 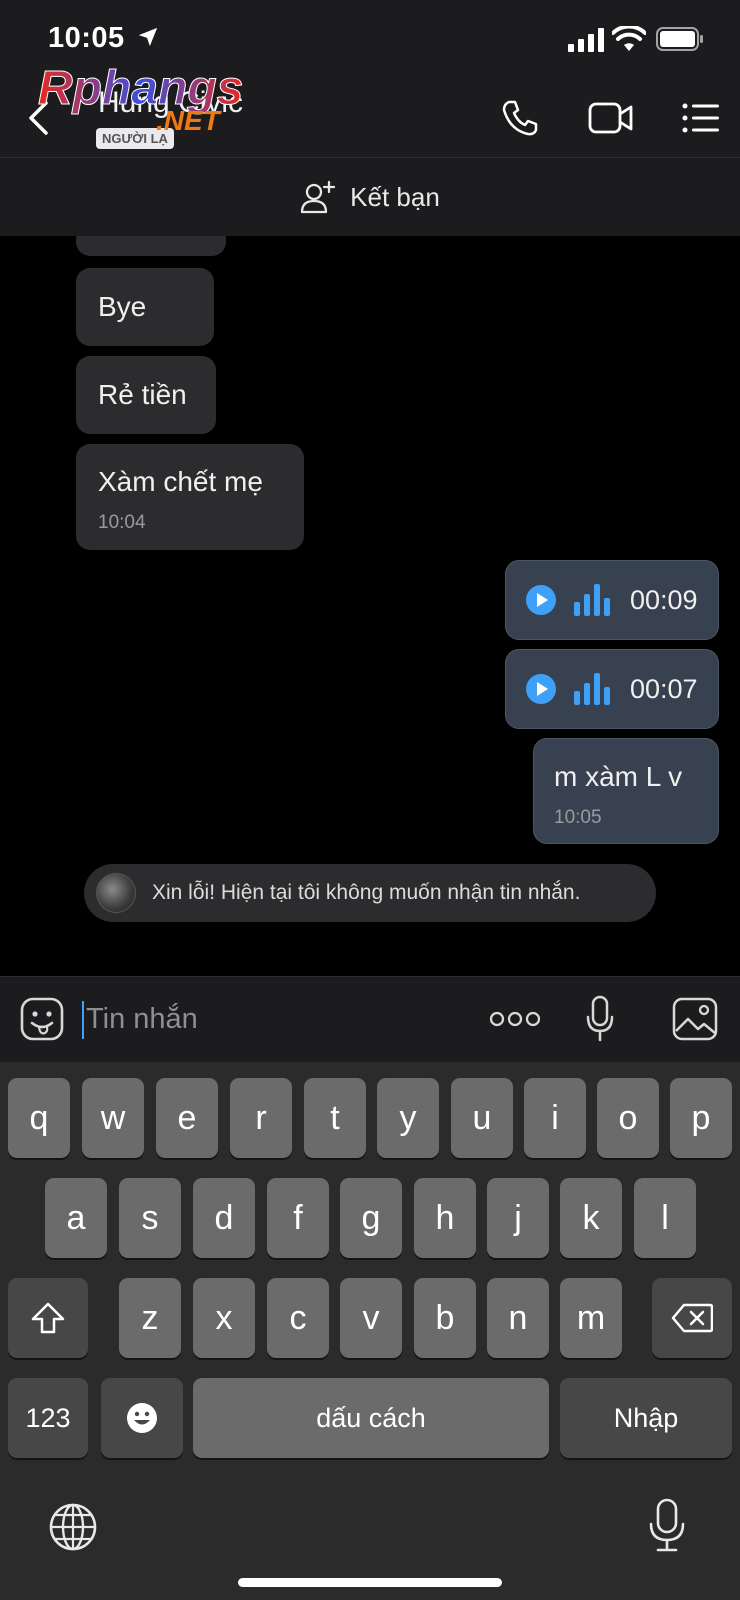 I want to click on watermark-logo: Rphangs .NET, so click(x=141, y=99).